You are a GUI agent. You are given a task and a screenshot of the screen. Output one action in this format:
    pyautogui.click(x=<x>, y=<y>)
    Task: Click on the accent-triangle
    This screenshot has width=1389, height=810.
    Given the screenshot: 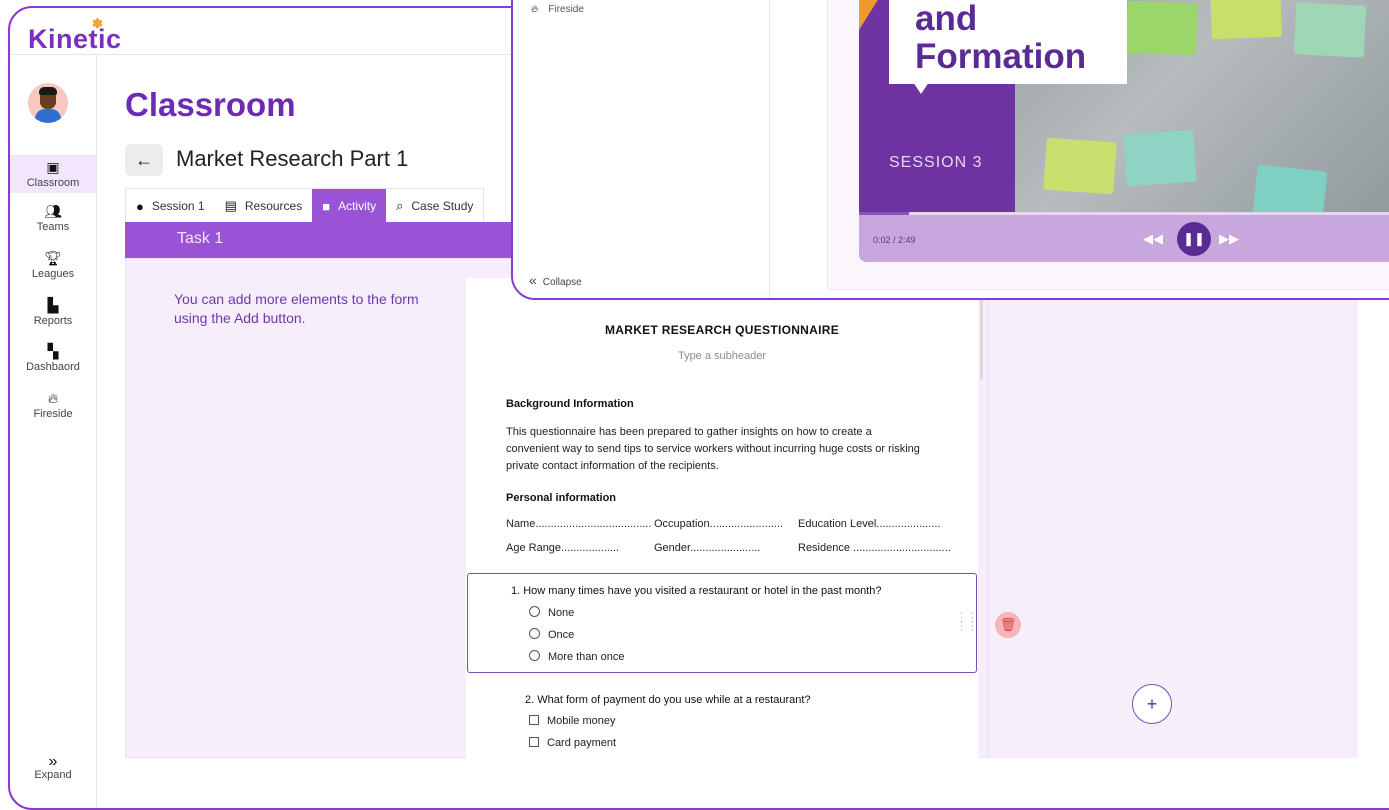 What is the action you would take?
    pyautogui.click(x=874, y=15)
    